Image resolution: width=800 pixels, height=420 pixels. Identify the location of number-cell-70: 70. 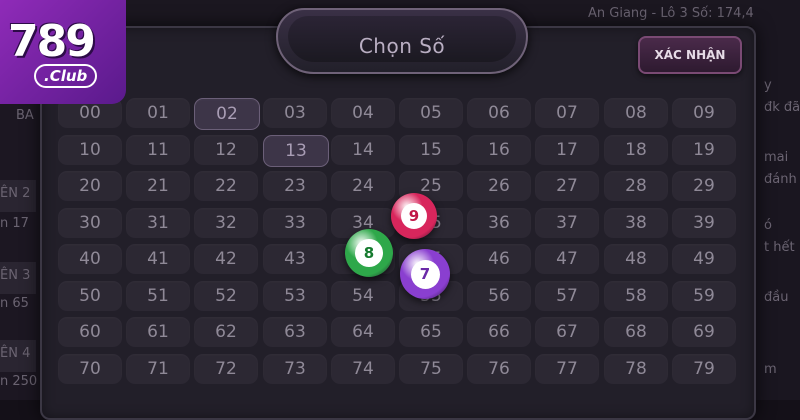
(90, 369).